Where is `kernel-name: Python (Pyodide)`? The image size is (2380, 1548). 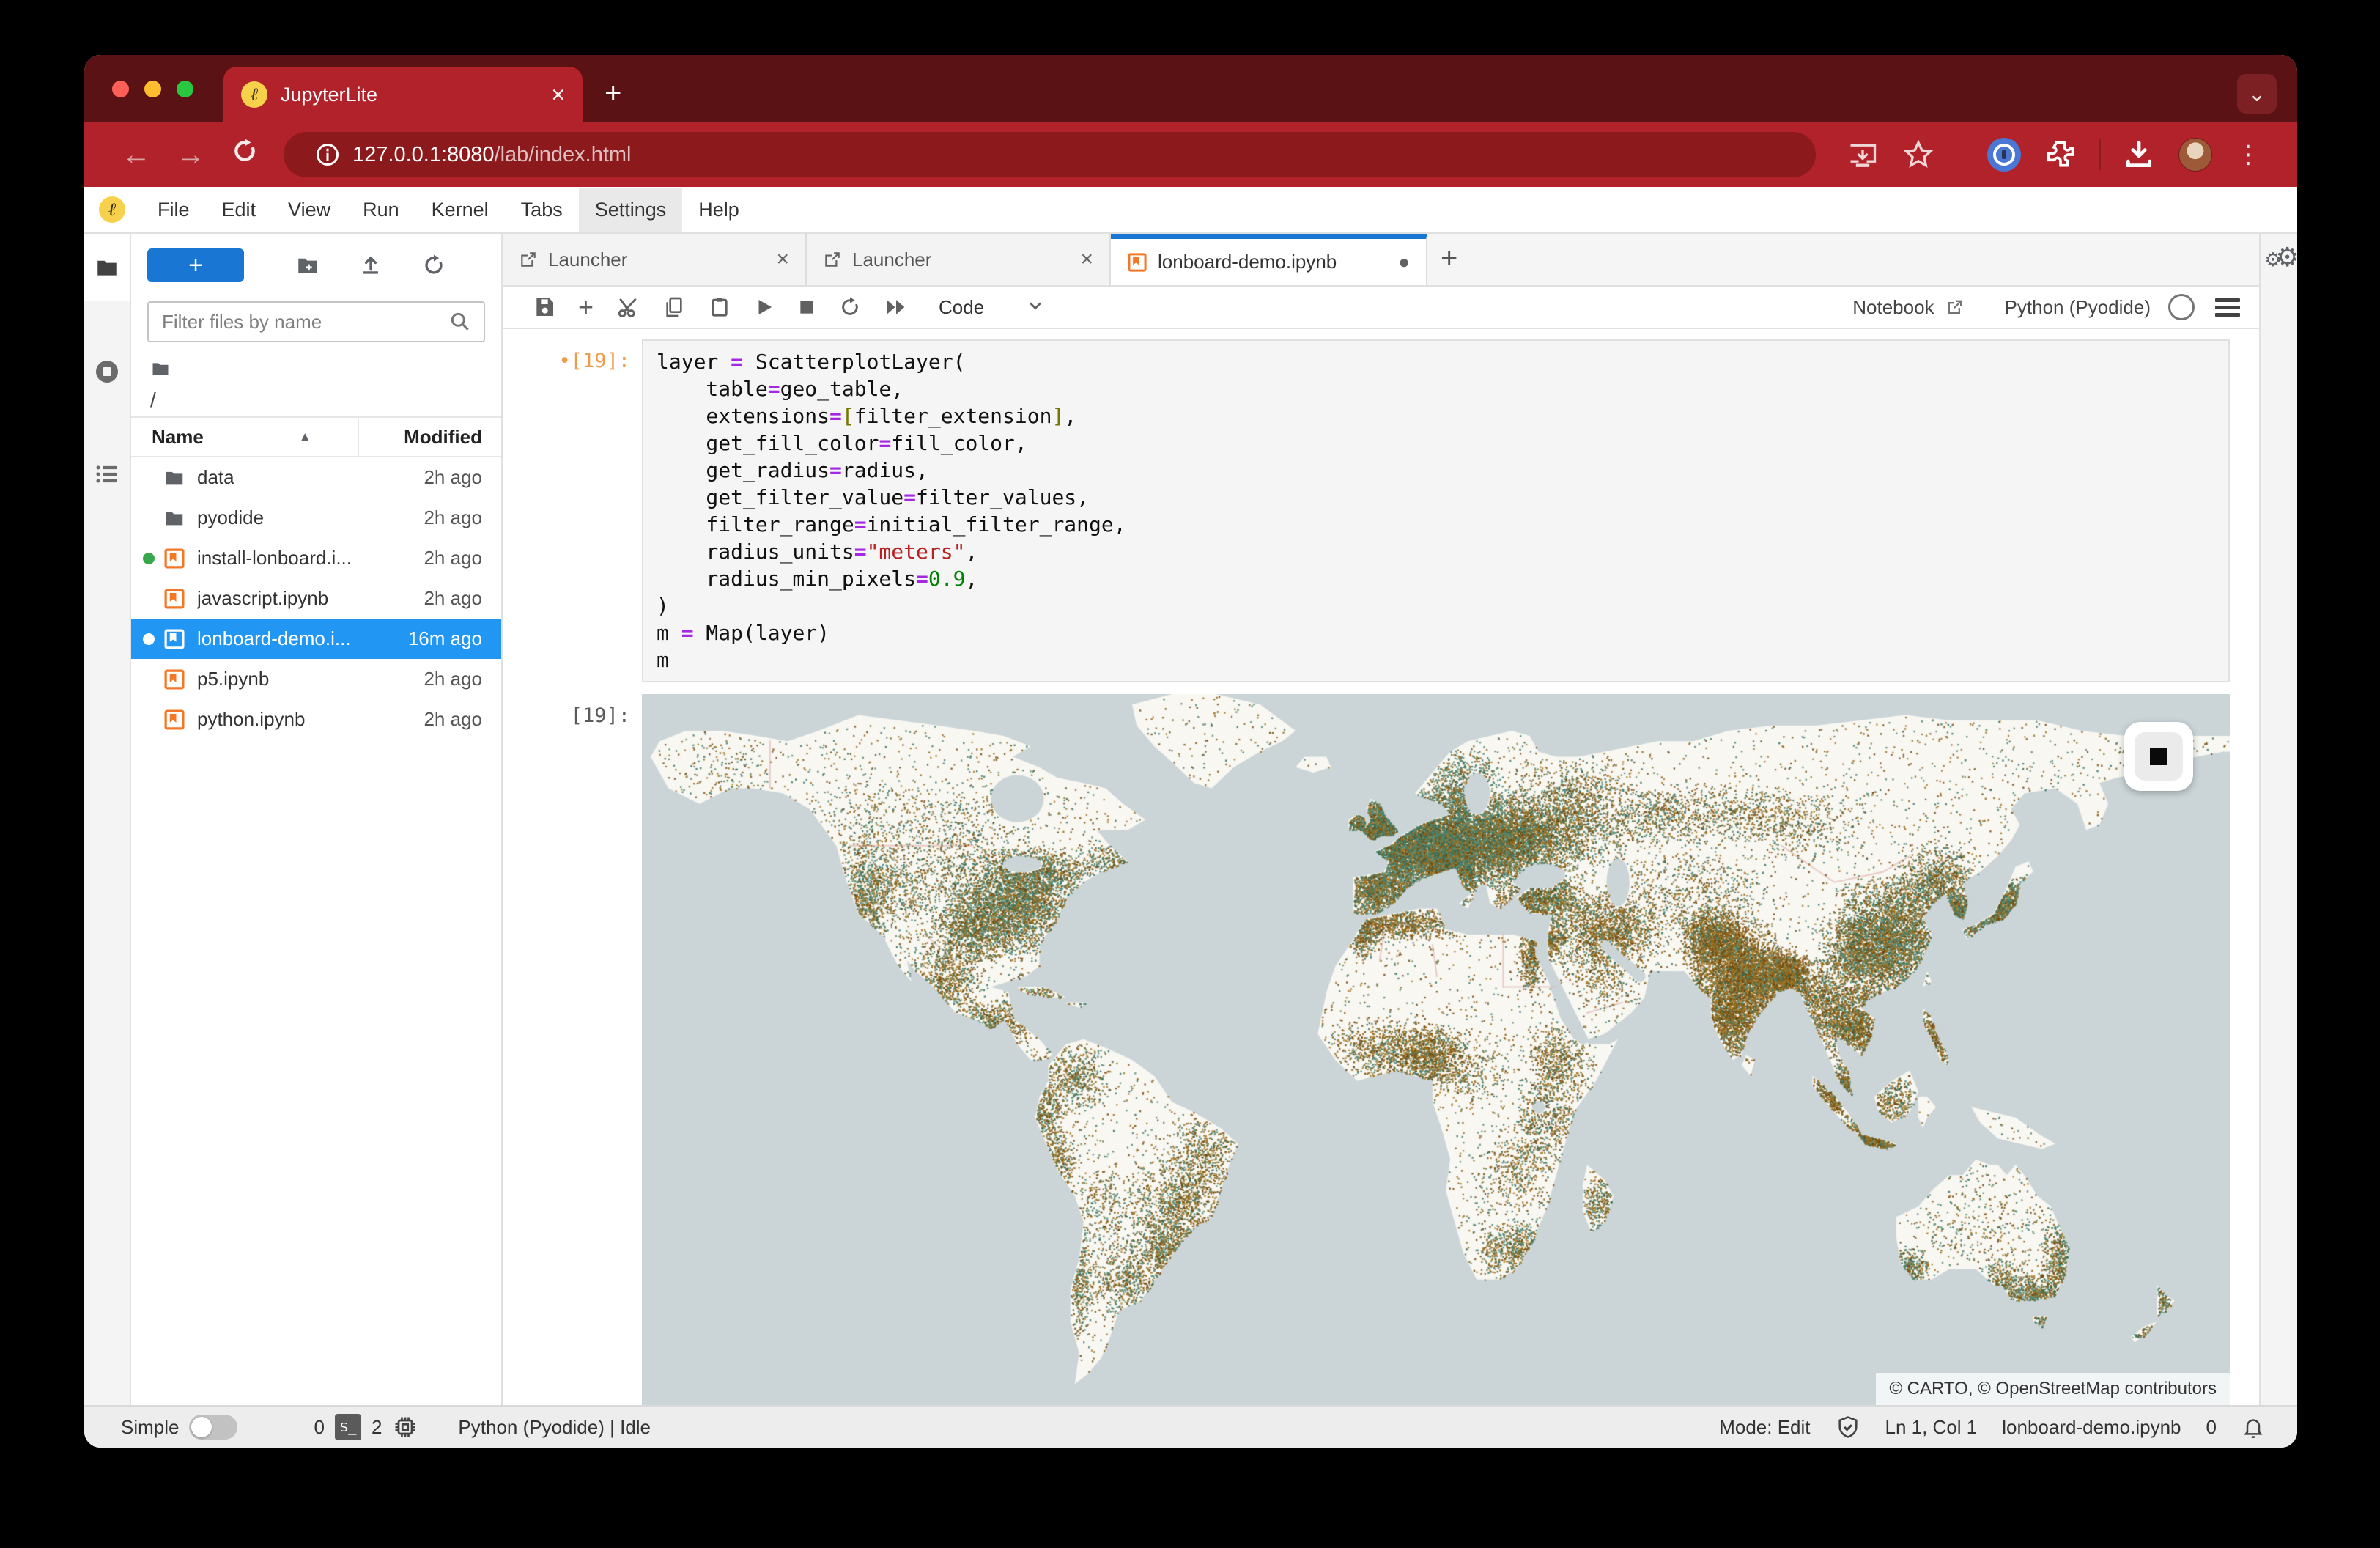 kernel-name: Python (Pyodide) is located at coordinates (2078, 307).